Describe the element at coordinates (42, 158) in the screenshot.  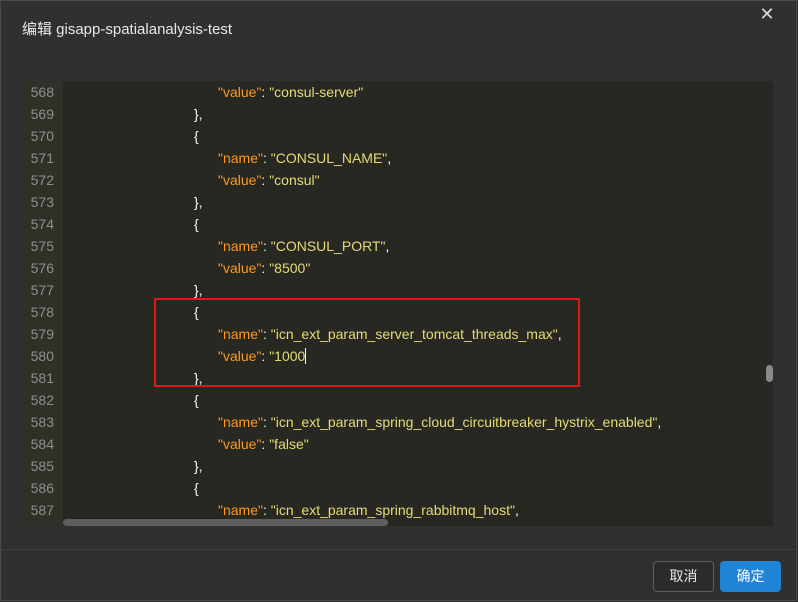
I see `line-number: 571` at that location.